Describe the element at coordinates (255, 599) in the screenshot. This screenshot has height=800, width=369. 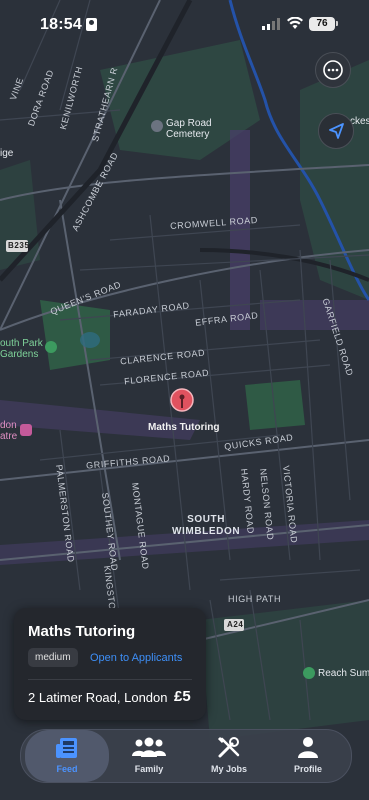
I see `map-label-high-path: HIGH PATH` at that location.